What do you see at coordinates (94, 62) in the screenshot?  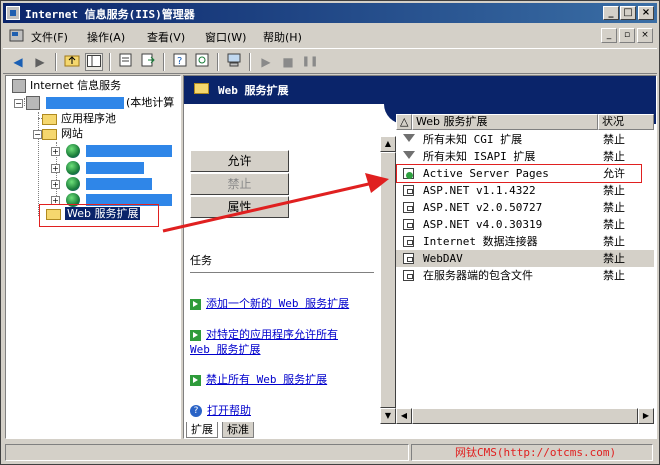 I see `show-tree-icon` at bounding box center [94, 62].